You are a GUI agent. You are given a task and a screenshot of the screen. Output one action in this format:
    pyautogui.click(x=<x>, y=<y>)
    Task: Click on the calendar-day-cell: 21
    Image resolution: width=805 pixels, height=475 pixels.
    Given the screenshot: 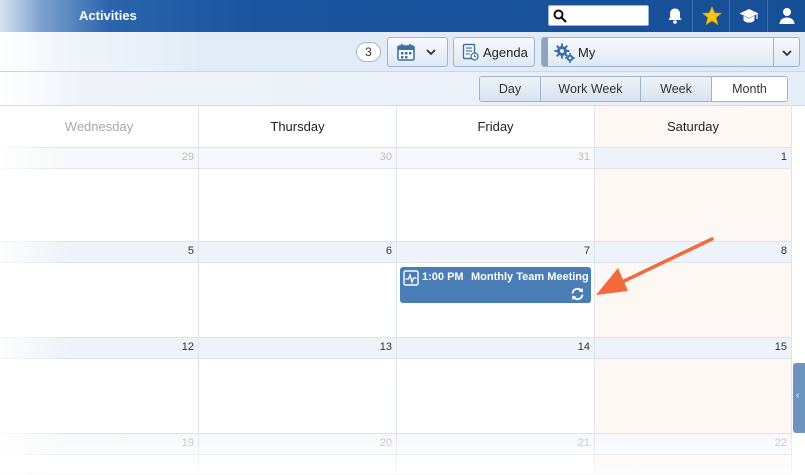 What is the action you would take?
    pyautogui.click(x=496, y=454)
    